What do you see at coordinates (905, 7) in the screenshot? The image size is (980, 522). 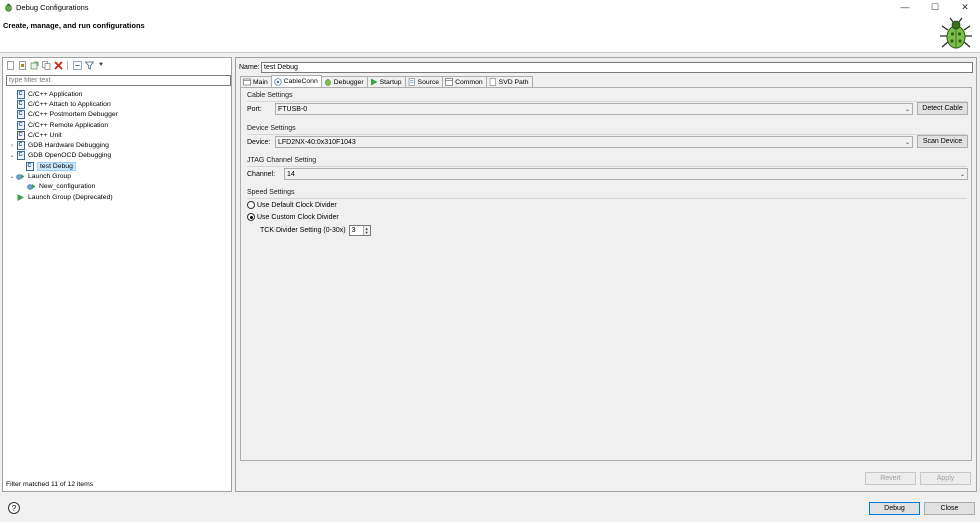 I see `minimize-button: —` at bounding box center [905, 7].